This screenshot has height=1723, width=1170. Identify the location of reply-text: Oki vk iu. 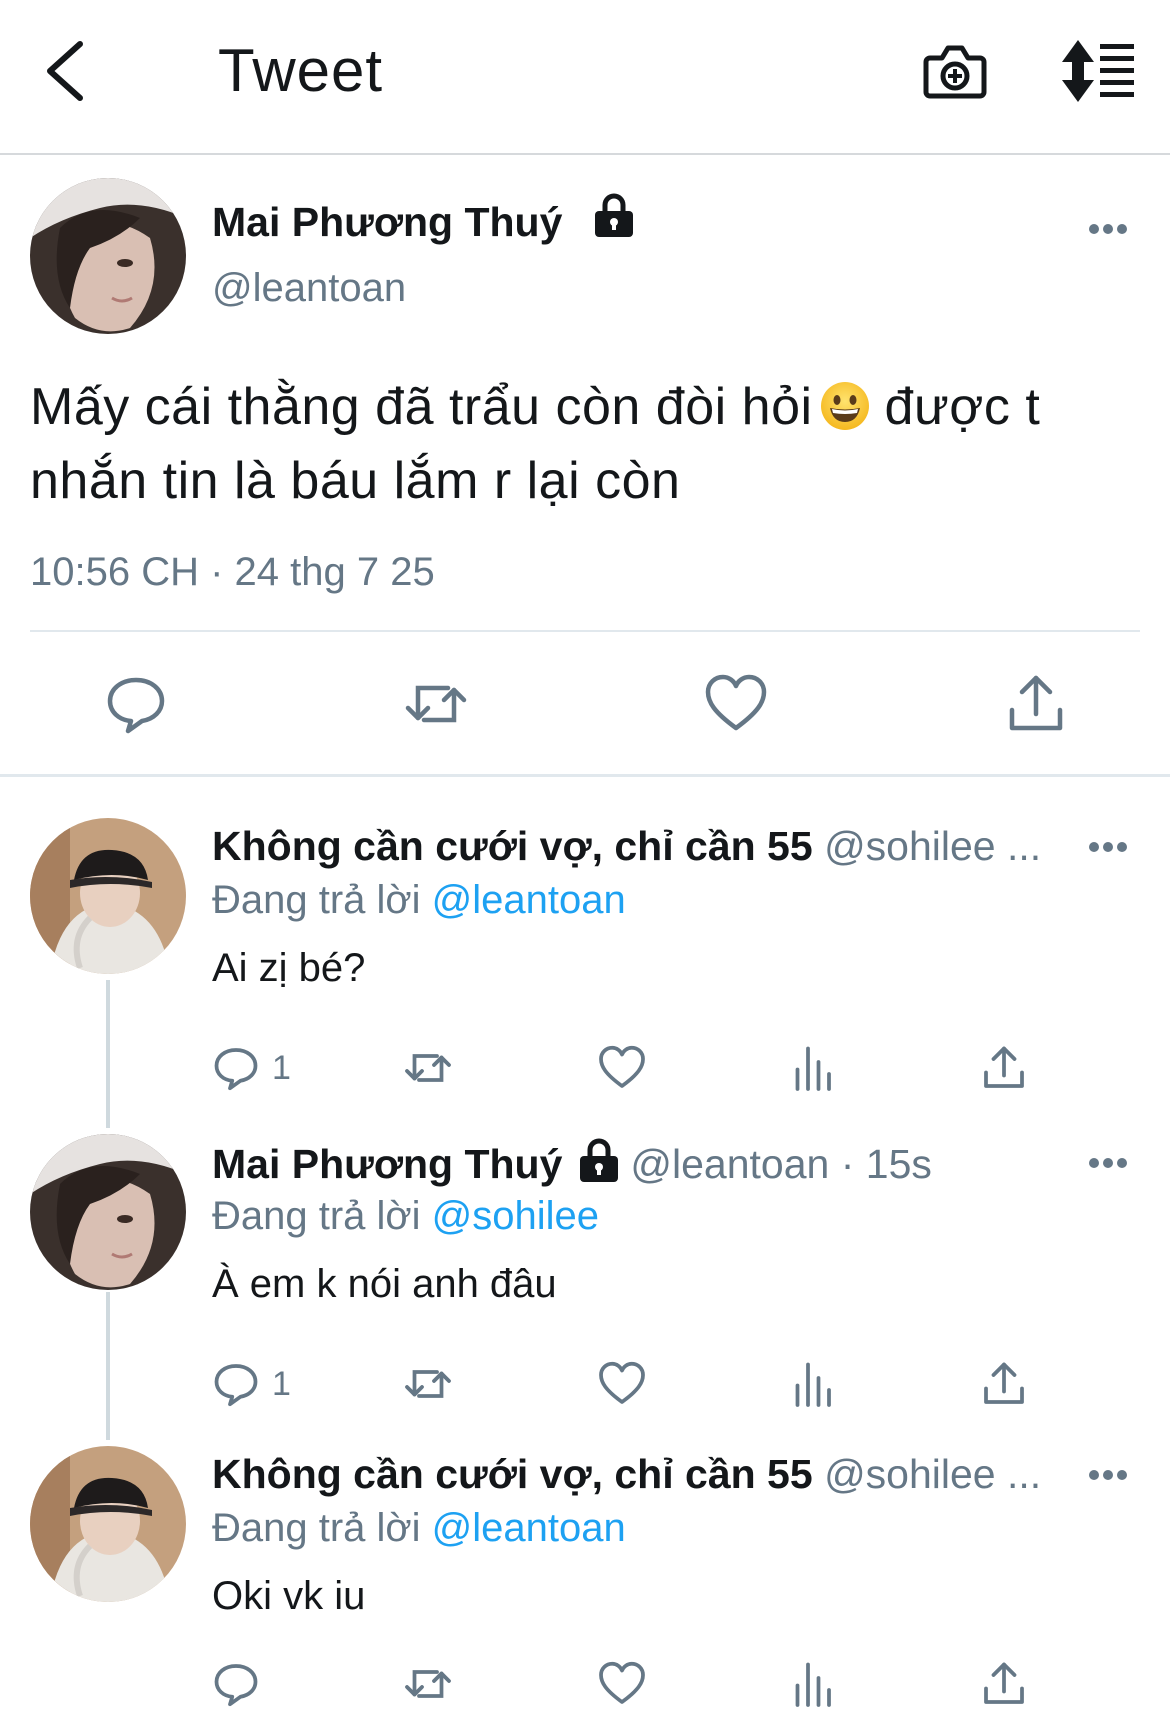
(289, 1596).